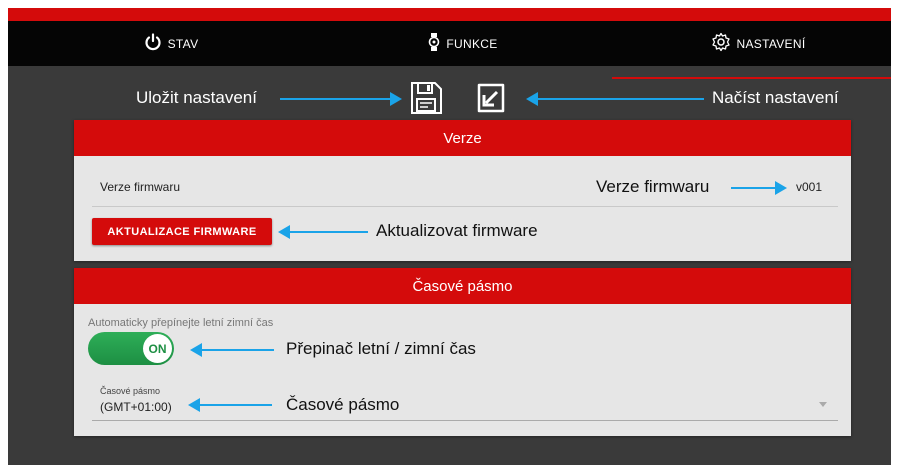 This screenshot has width=899, height=473. Describe the element at coordinates (809, 187) in the screenshot. I see `firmware-version-value: v001` at that location.